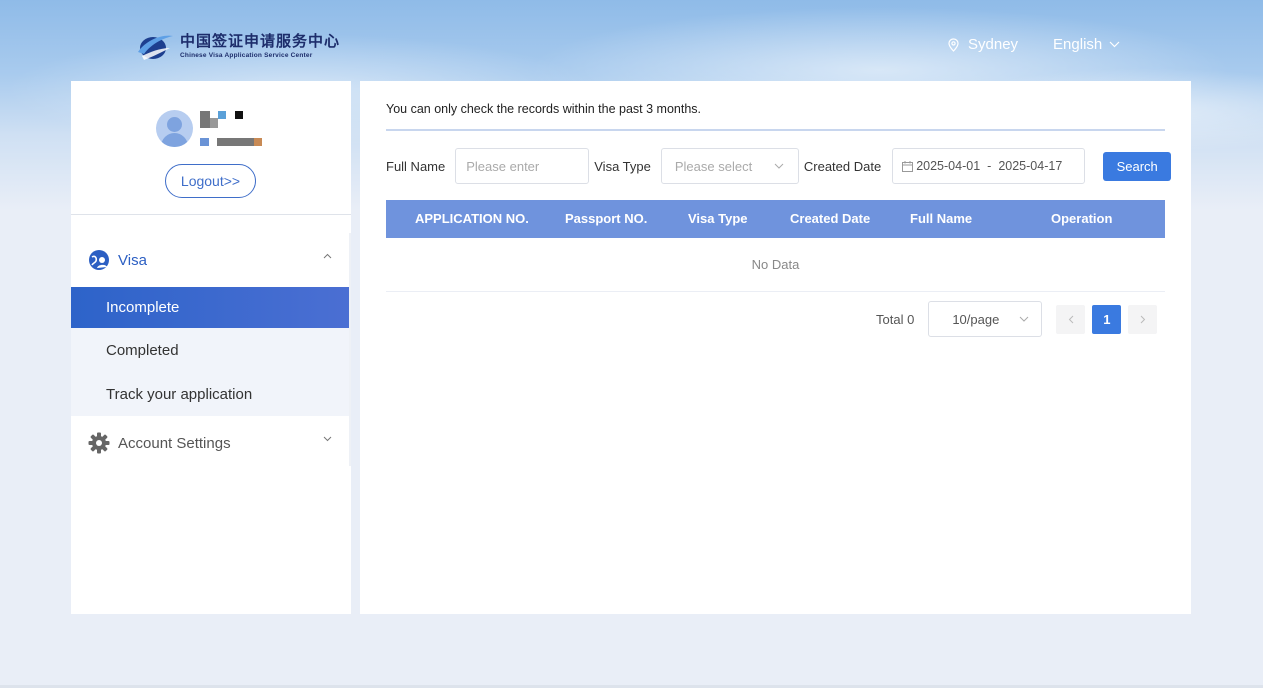  I want to click on avatar, so click(174, 128).